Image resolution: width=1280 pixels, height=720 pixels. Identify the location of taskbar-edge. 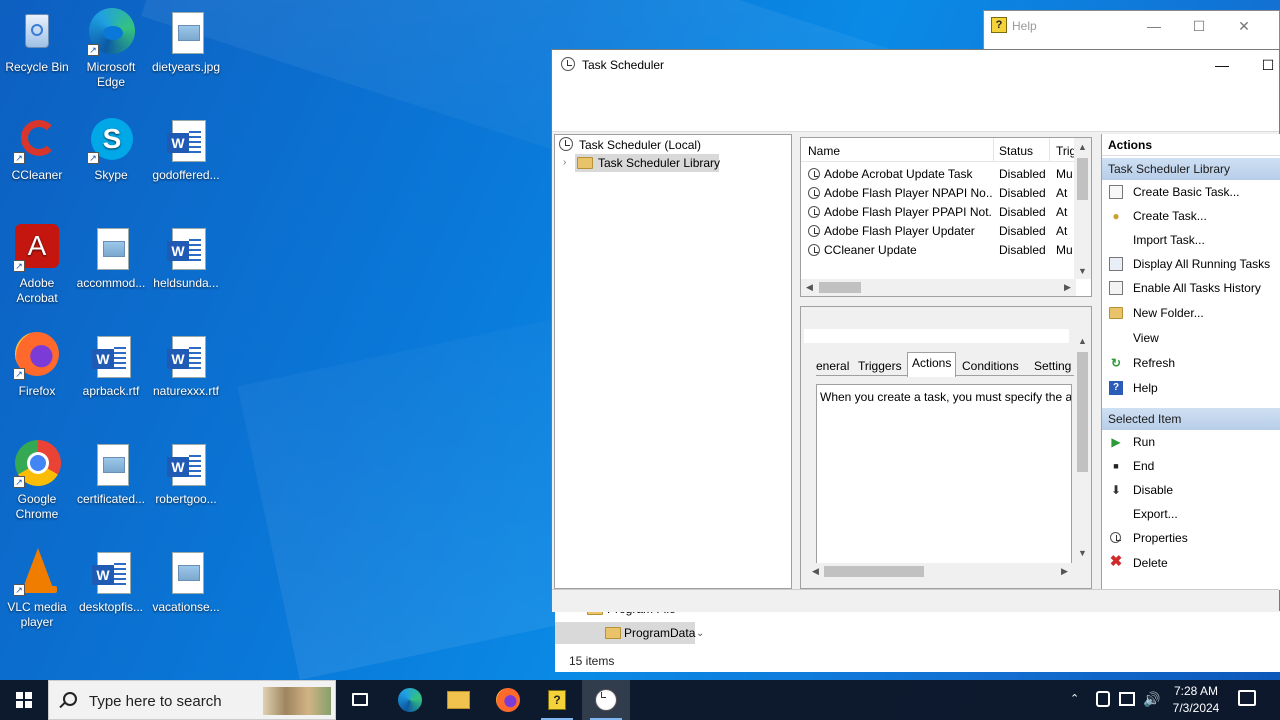
(410, 700).